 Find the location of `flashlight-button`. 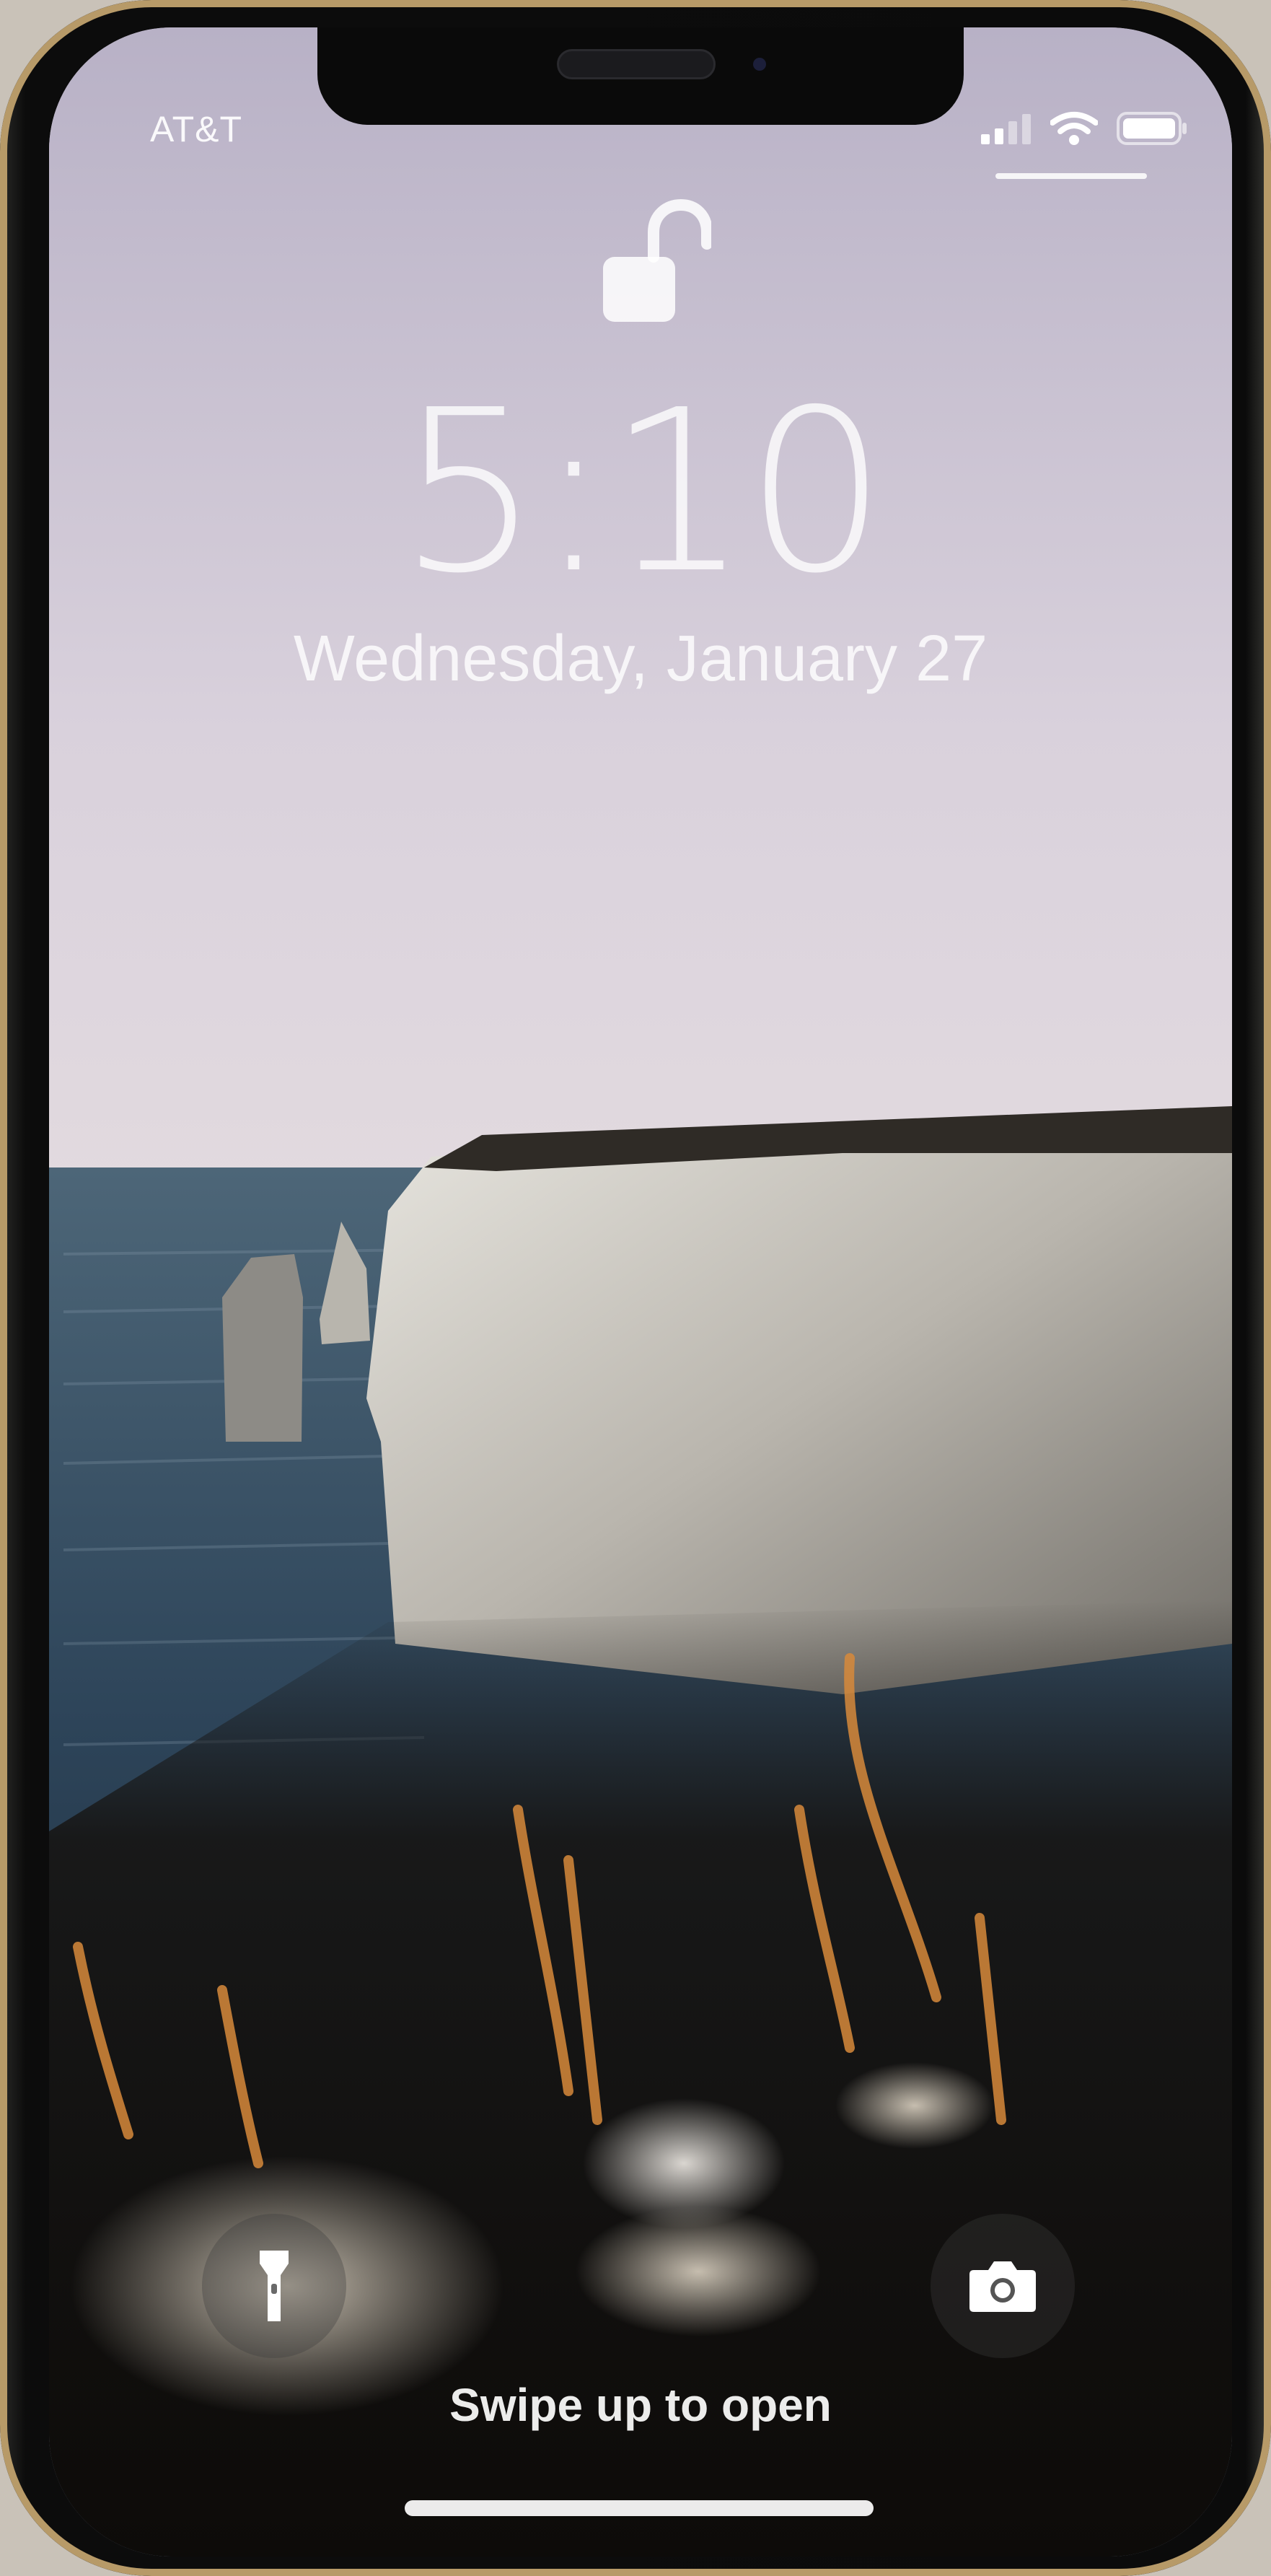

flashlight-button is located at coordinates (274, 2286).